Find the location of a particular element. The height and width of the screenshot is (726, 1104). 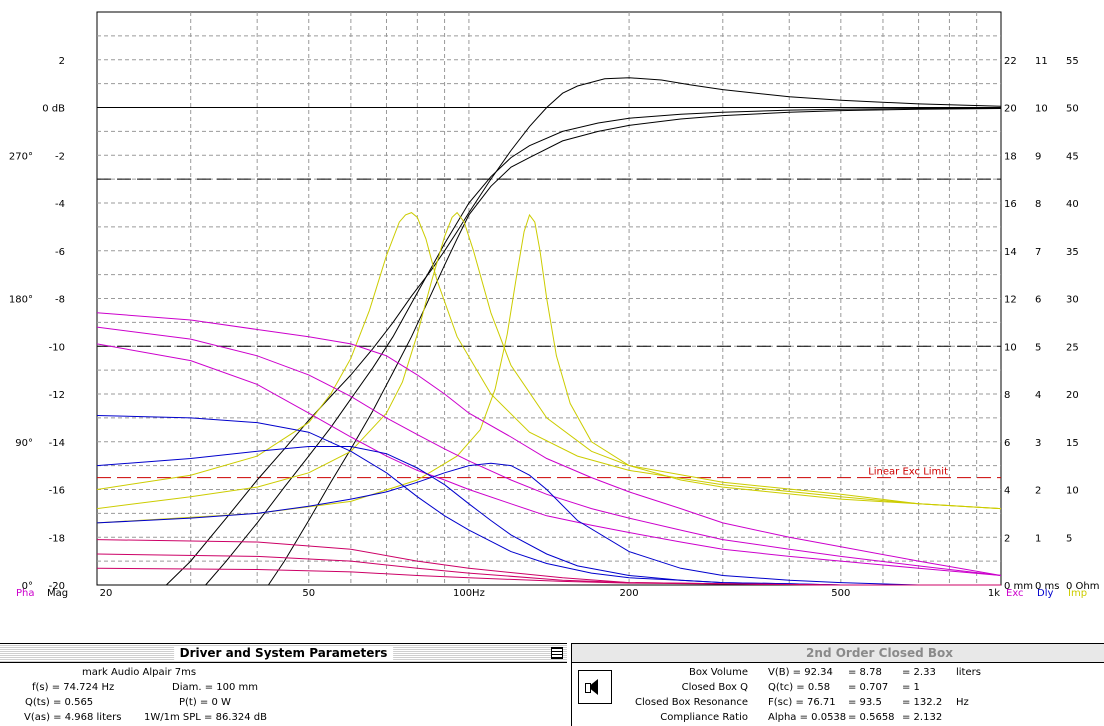

reference-line-label: Linear Exc Limit is located at coordinates (908, 472).